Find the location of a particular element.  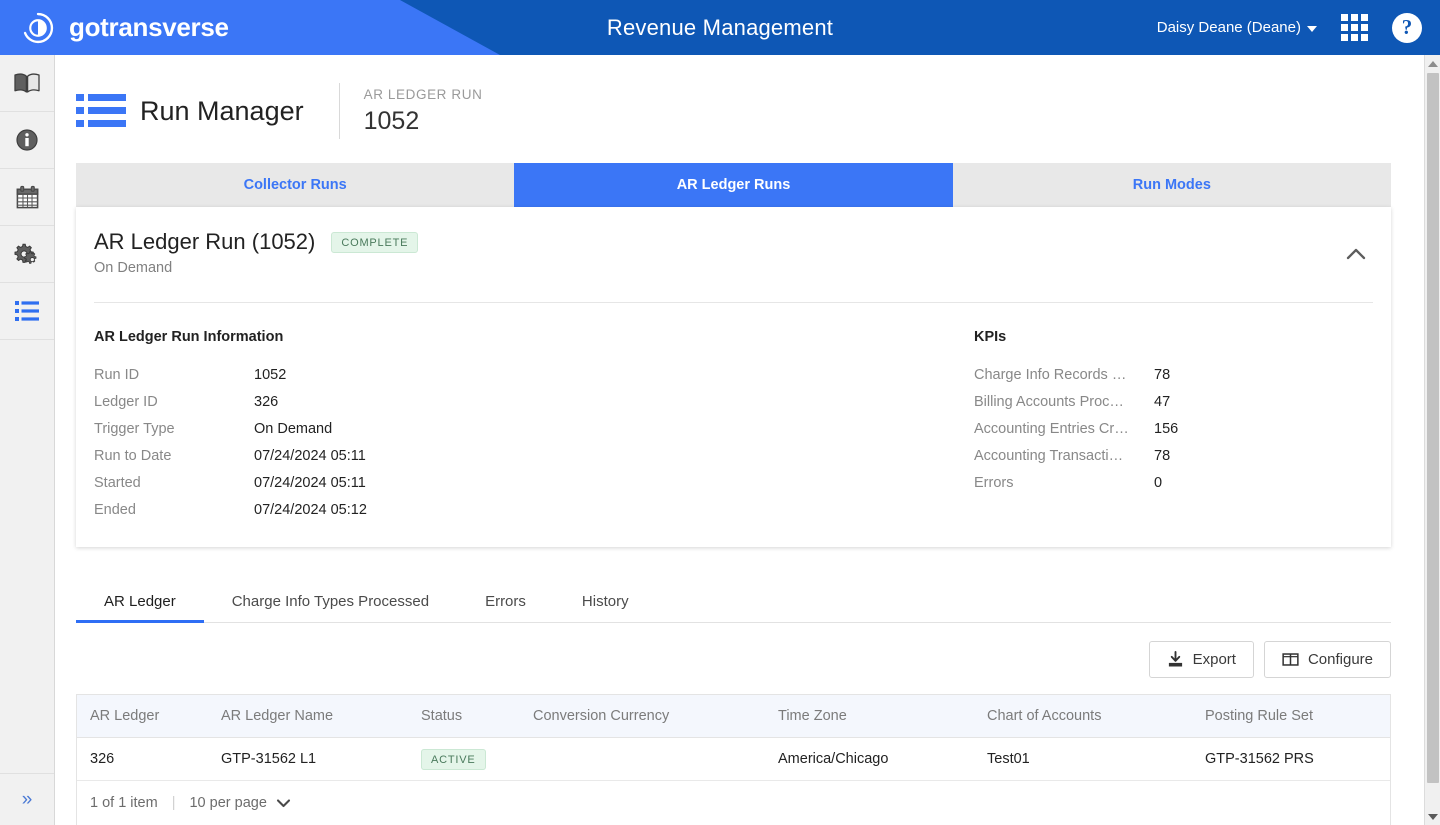

configure-button: Configure is located at coordinates (1327, 659).